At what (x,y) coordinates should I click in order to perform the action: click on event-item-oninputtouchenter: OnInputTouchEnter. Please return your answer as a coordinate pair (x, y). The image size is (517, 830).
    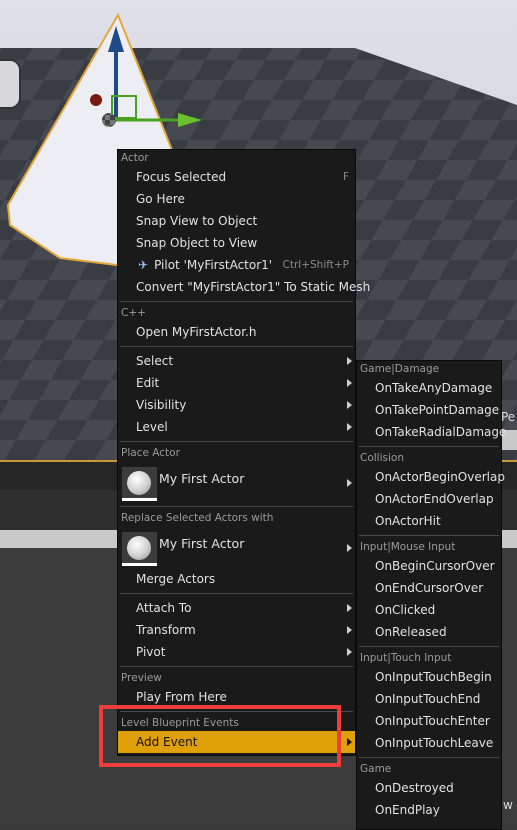
    Looking at the image, I should click on (429, 721).